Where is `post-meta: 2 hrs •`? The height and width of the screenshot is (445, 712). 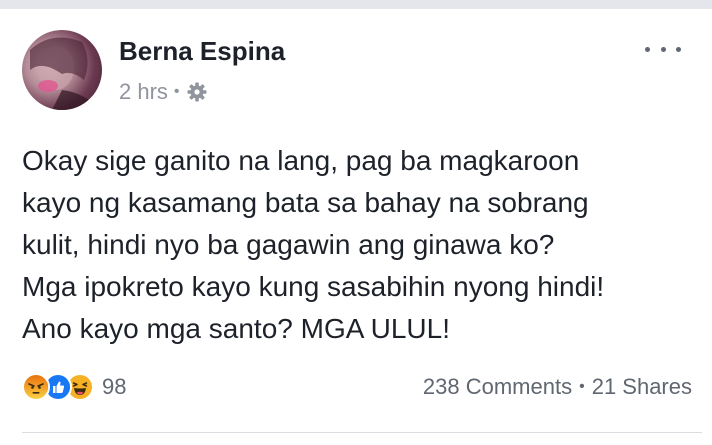
post-meta: 2 hrs • is located at coordinates (163, 92).